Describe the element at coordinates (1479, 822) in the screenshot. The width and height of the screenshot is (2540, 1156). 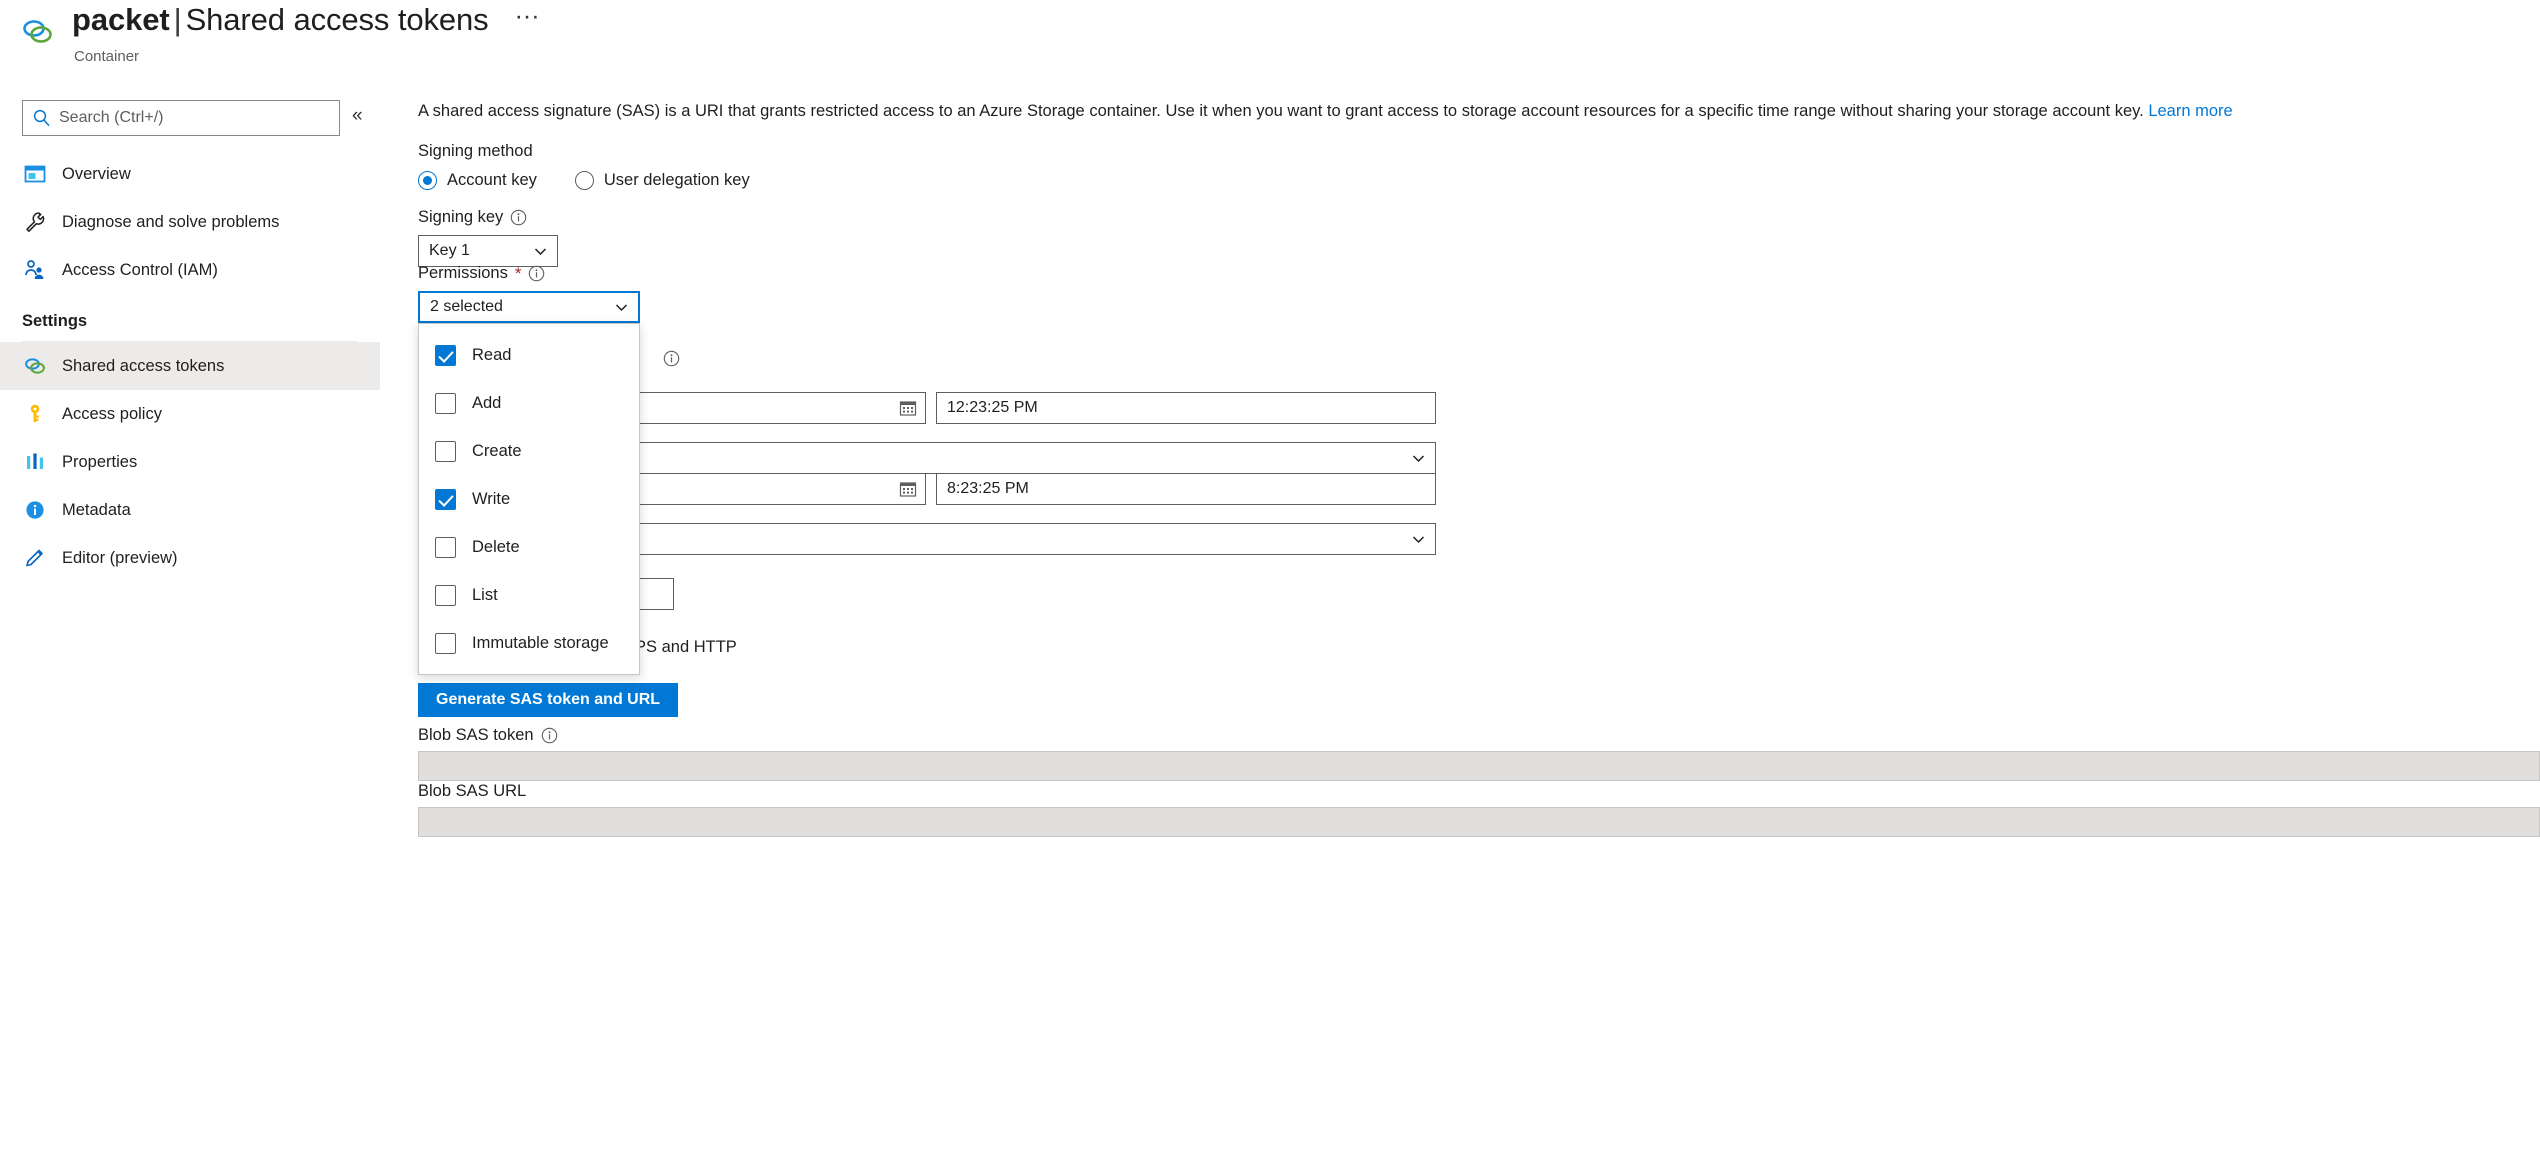
I see `blob-sas-url-output` at that location.